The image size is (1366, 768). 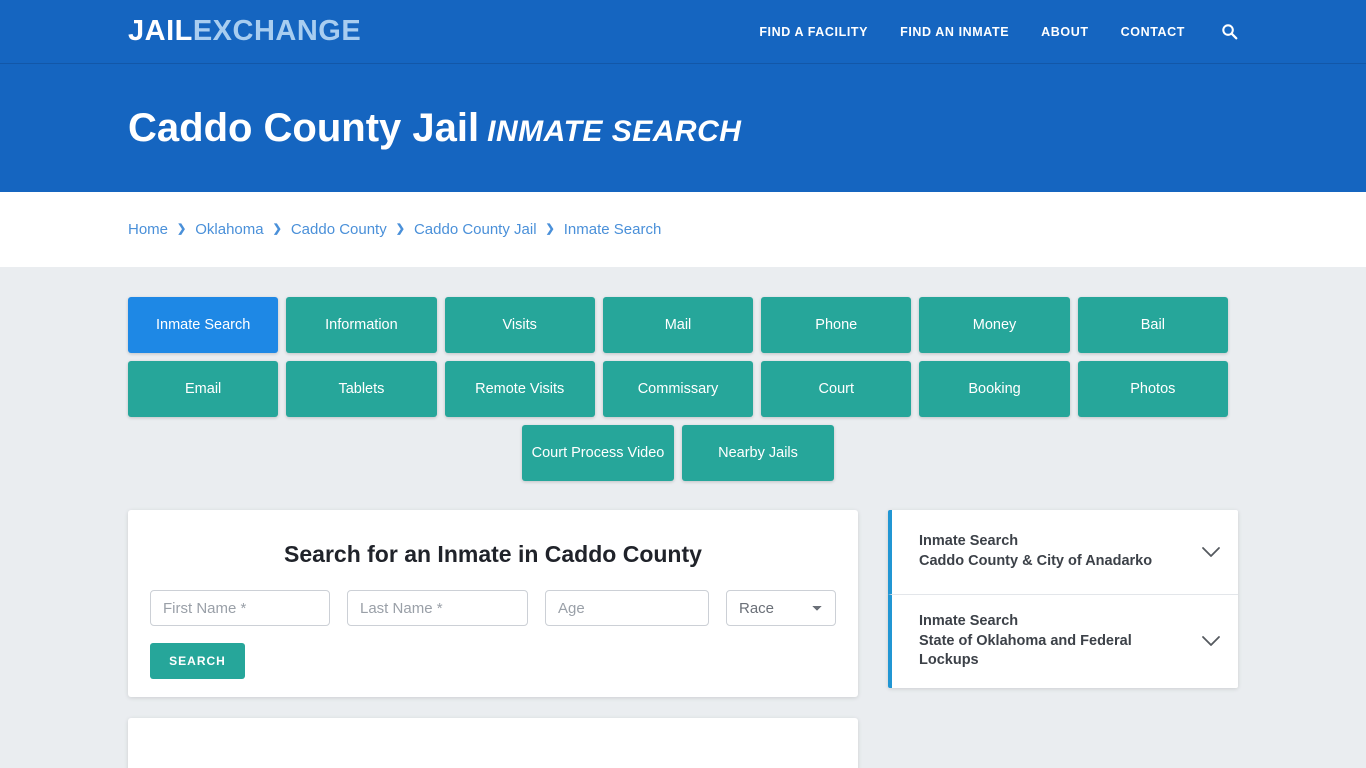 What do you see at coordinates (197, 661) in the screenshot?
I see `search-button: SEARCH` at bounding box center [197, 661].